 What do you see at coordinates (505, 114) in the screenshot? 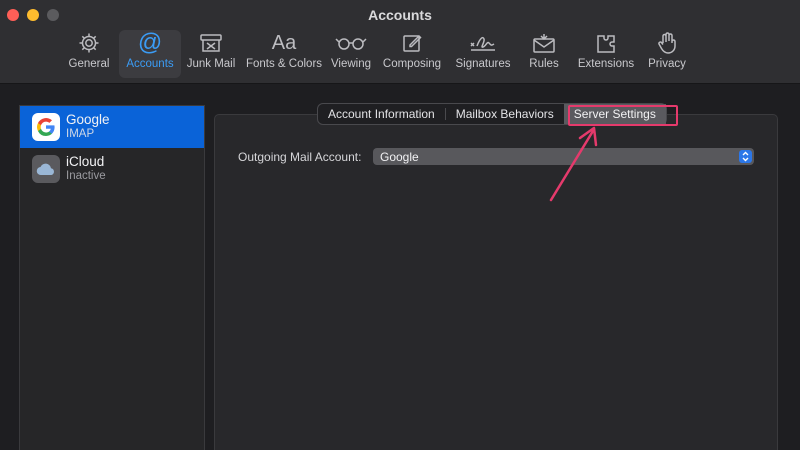
I see `tab-mailbox-behaviors: Mailbox Behaviors` at bounding box center [505, 114].